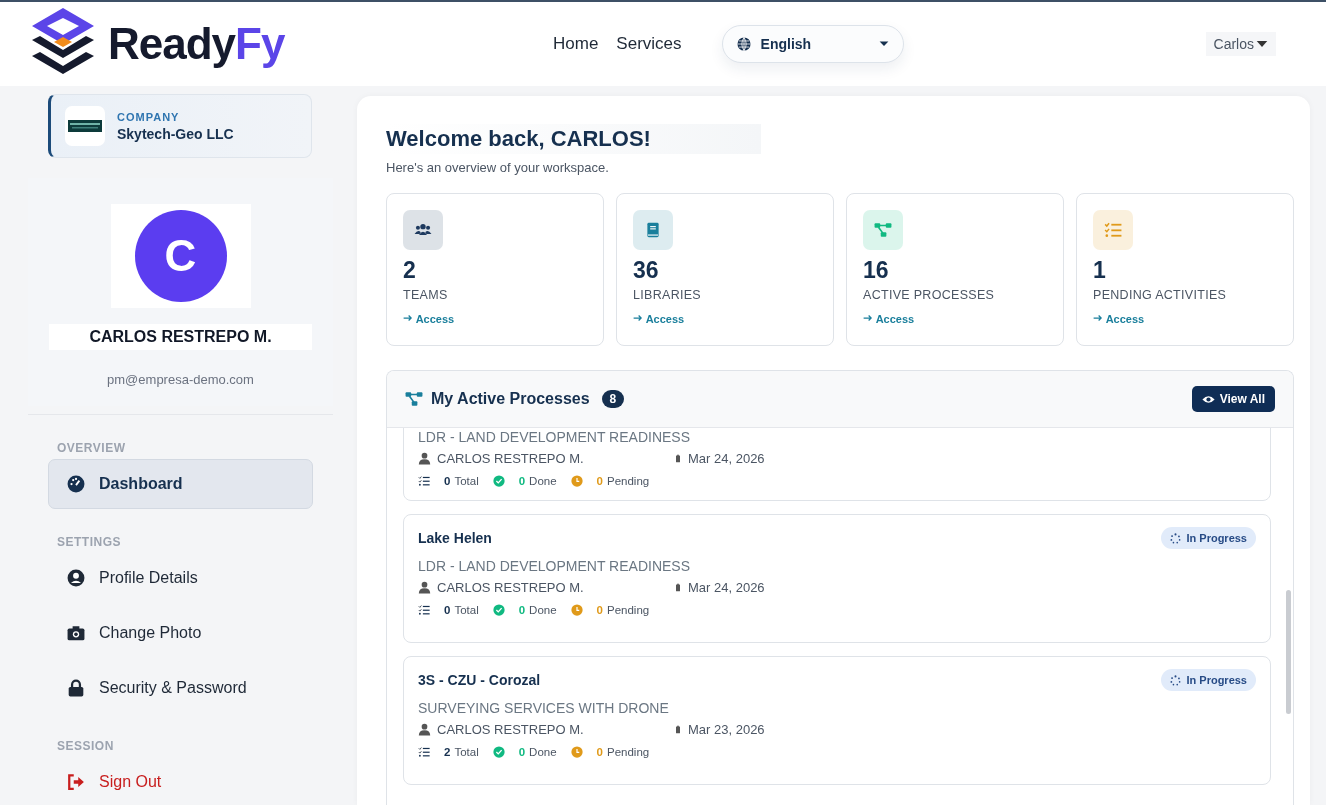 The height and width of the screenshot is (805, 1326). I want to click on user-email: pm@empresa-demo.com, so click(180, 379).